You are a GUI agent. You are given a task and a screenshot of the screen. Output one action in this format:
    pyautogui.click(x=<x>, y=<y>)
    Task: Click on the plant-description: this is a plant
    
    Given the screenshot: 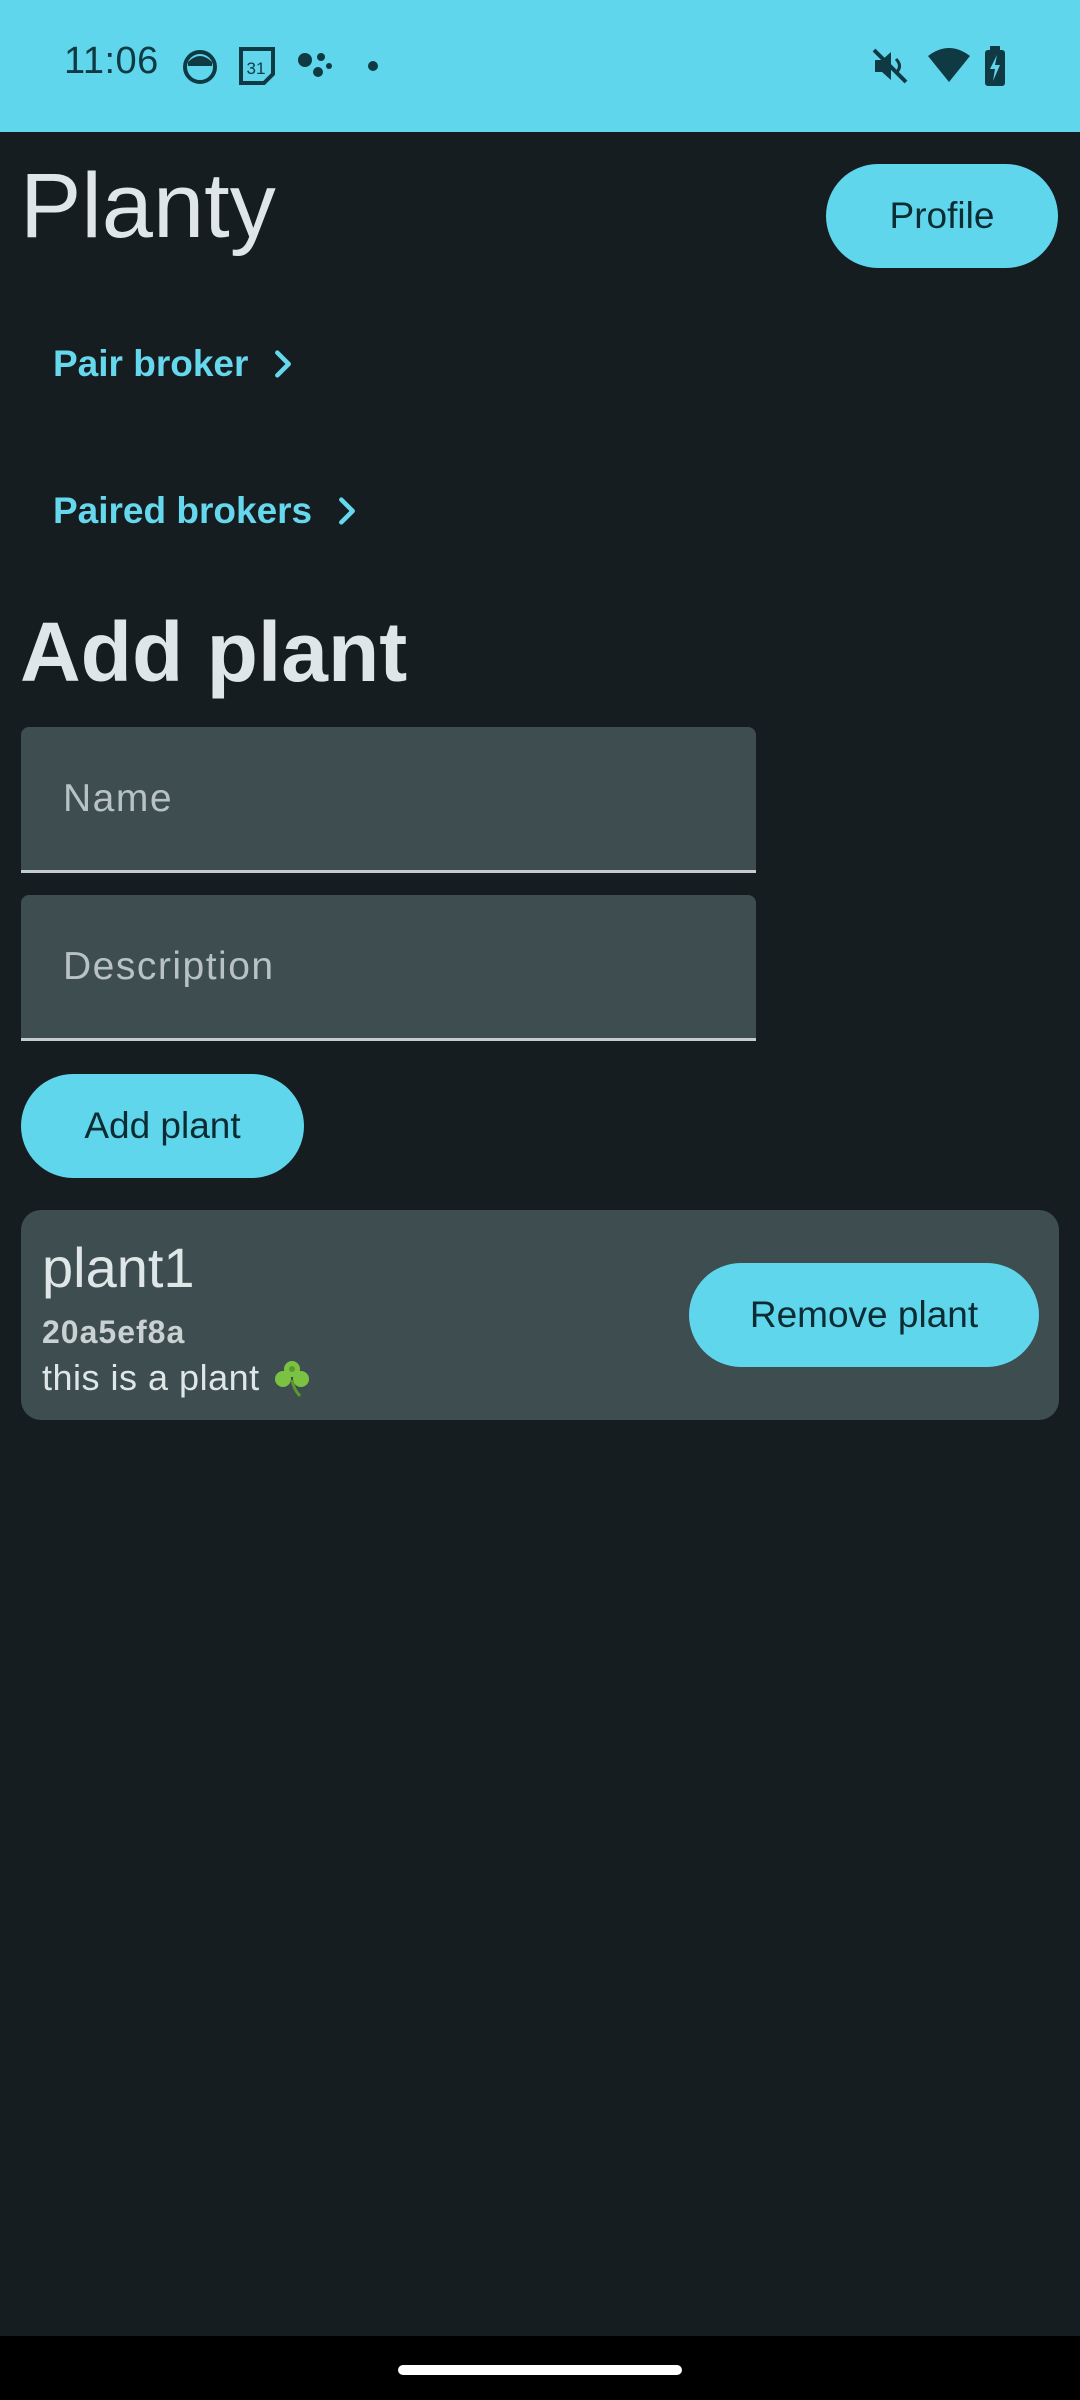 What is the action you would take?
    pyautogui.click(x=178, y=1378)
    